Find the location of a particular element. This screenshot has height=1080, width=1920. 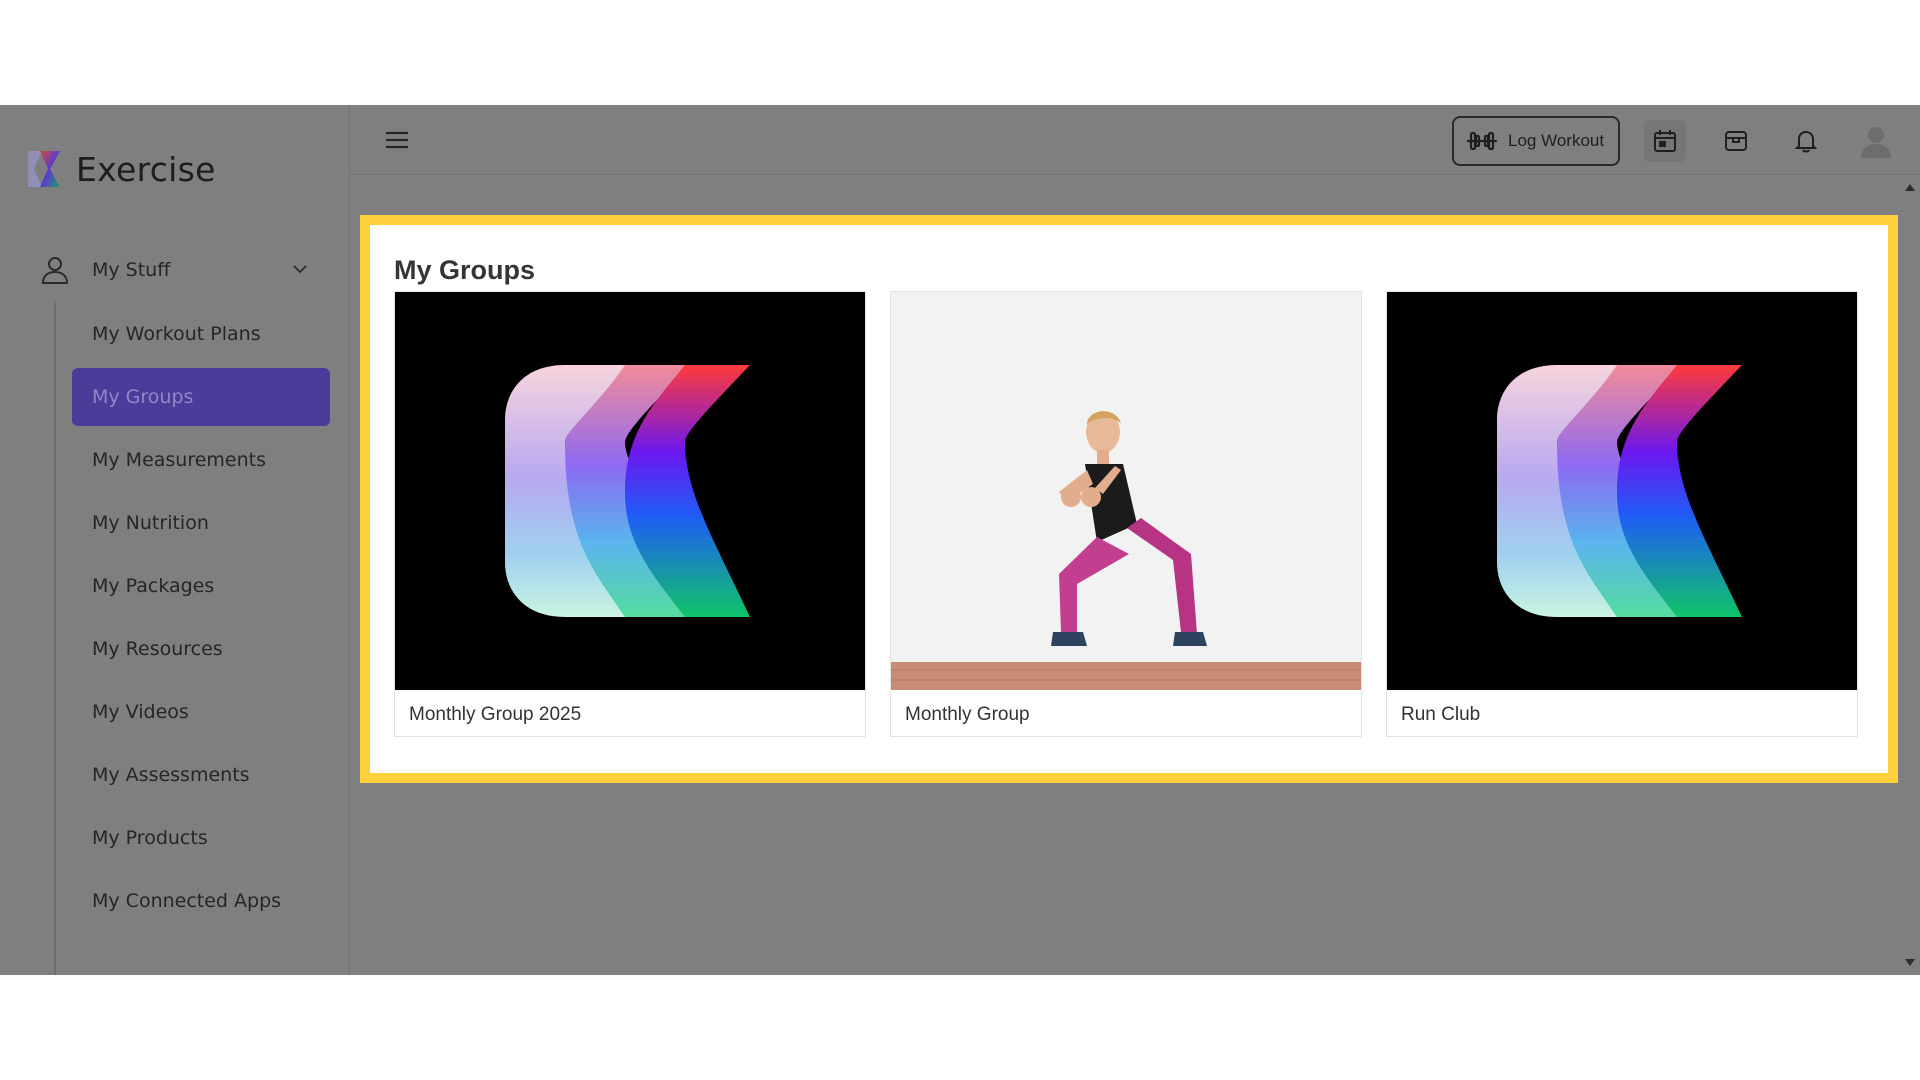

sidebar-item-groups: My Groups is located at coordinates (201, 397).